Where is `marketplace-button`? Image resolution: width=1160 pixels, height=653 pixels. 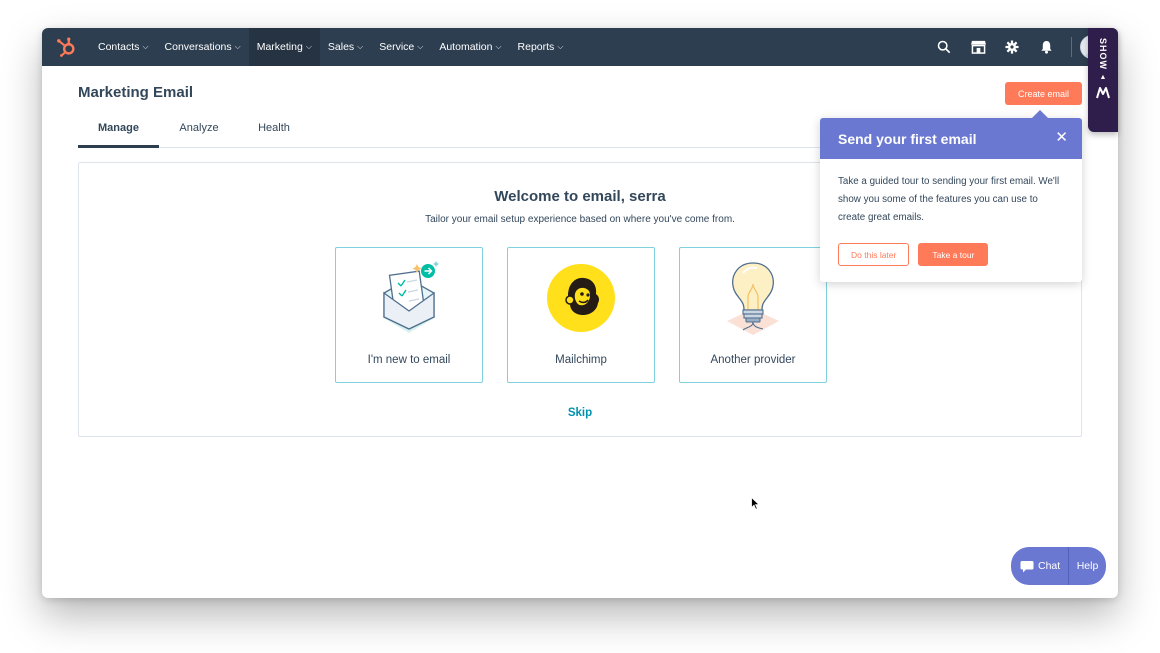
marketplace-button is located at coordinates (978, 47).